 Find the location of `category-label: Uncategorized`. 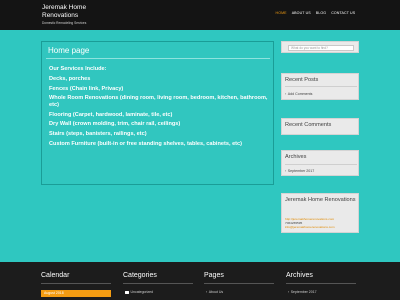

category-label: Uncategorized is located at coordinates (142, 292).